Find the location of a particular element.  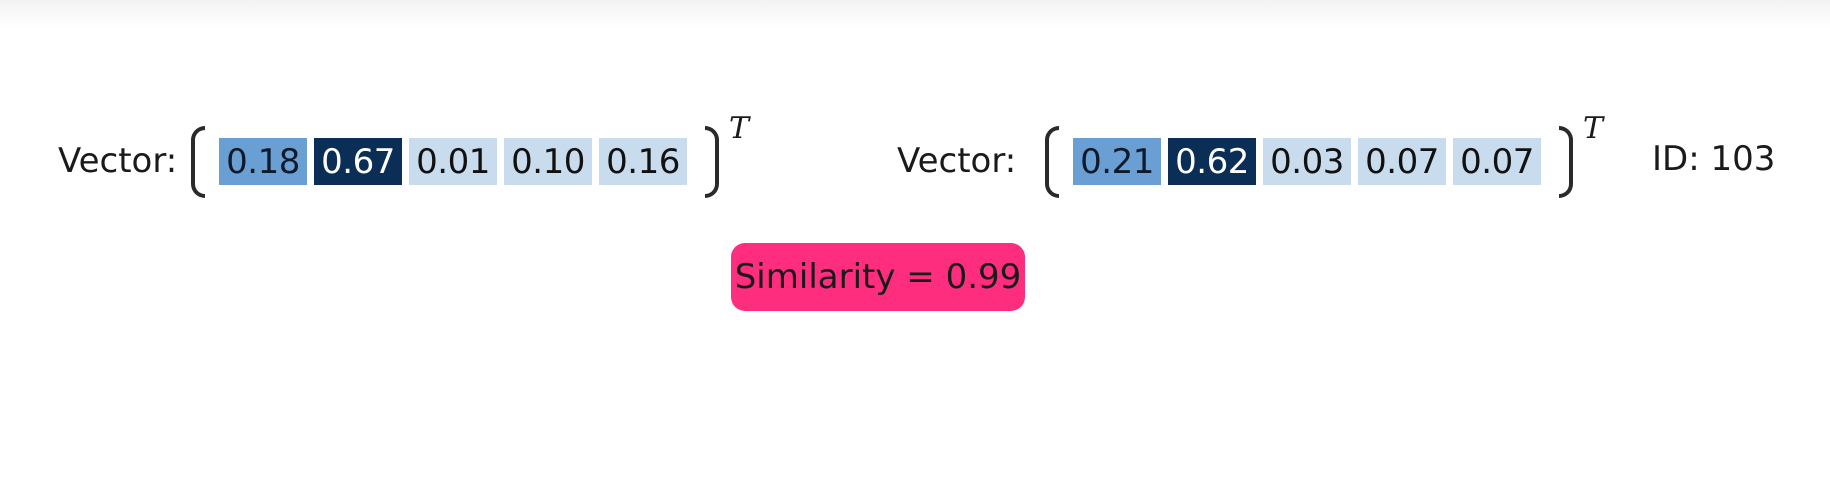

vector-a-transpose: T is located at coordinates (739, 128).